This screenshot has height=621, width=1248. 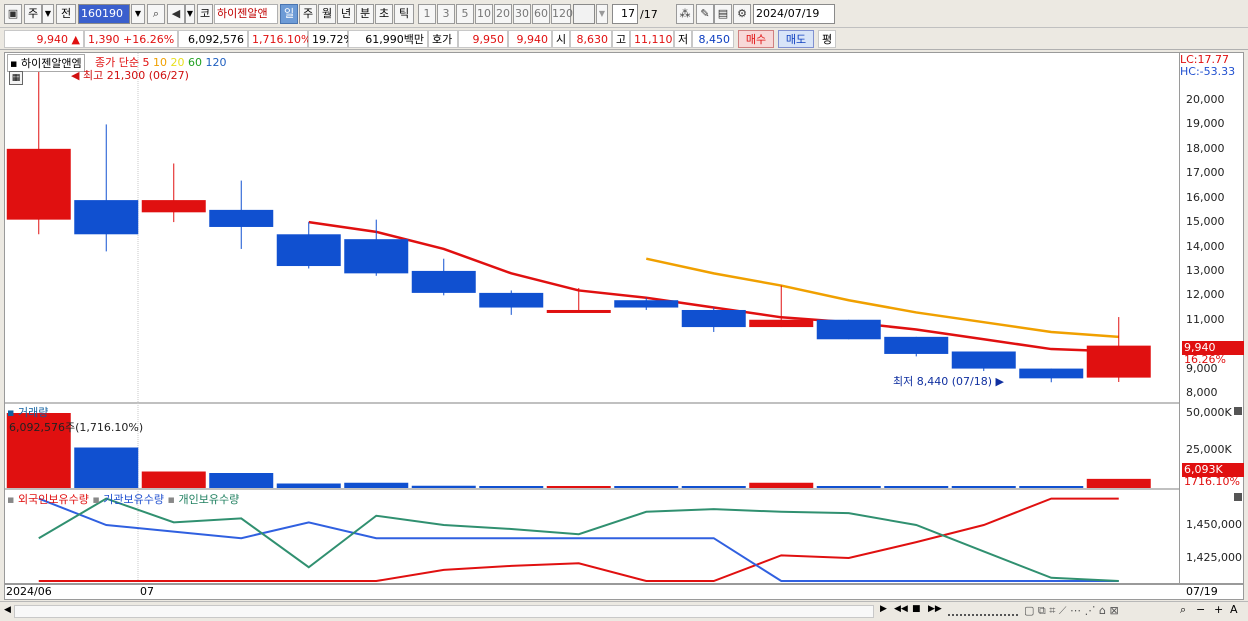 What do you see at coordinates (713, 39) in the screenshot?
I see `low-price: 8,450` at bounding box center [713, 39].